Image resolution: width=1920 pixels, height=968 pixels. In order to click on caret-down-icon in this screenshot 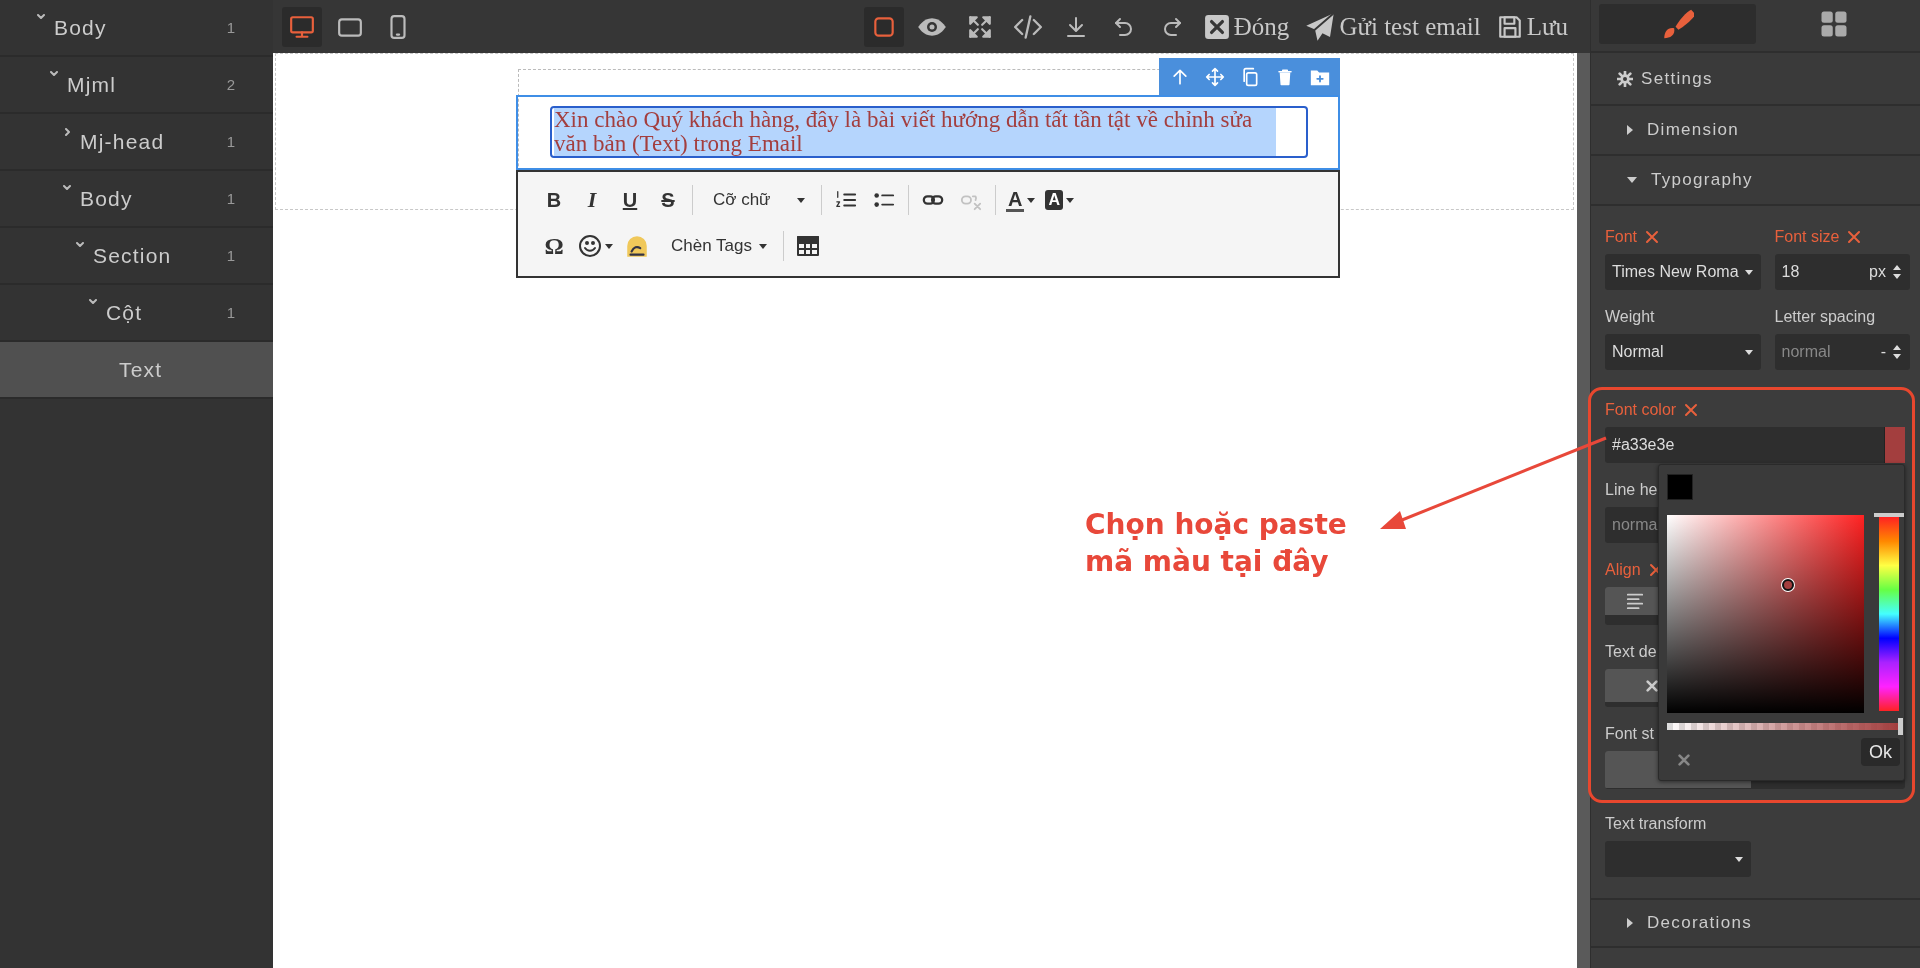, I will do `click(1632, 180)`.